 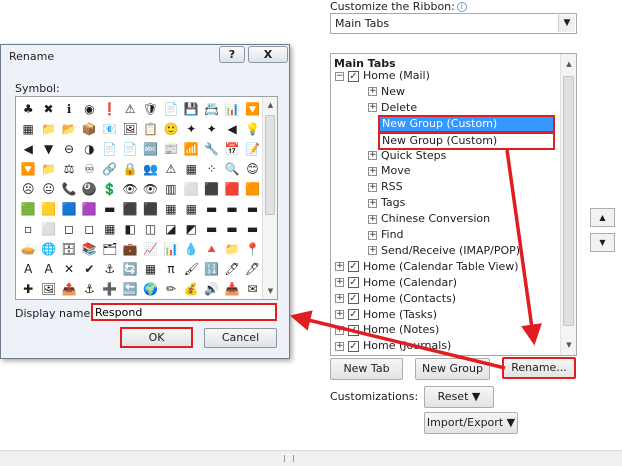 I want to click on symbol-cell: ℹ, so click(x=69, y=109).